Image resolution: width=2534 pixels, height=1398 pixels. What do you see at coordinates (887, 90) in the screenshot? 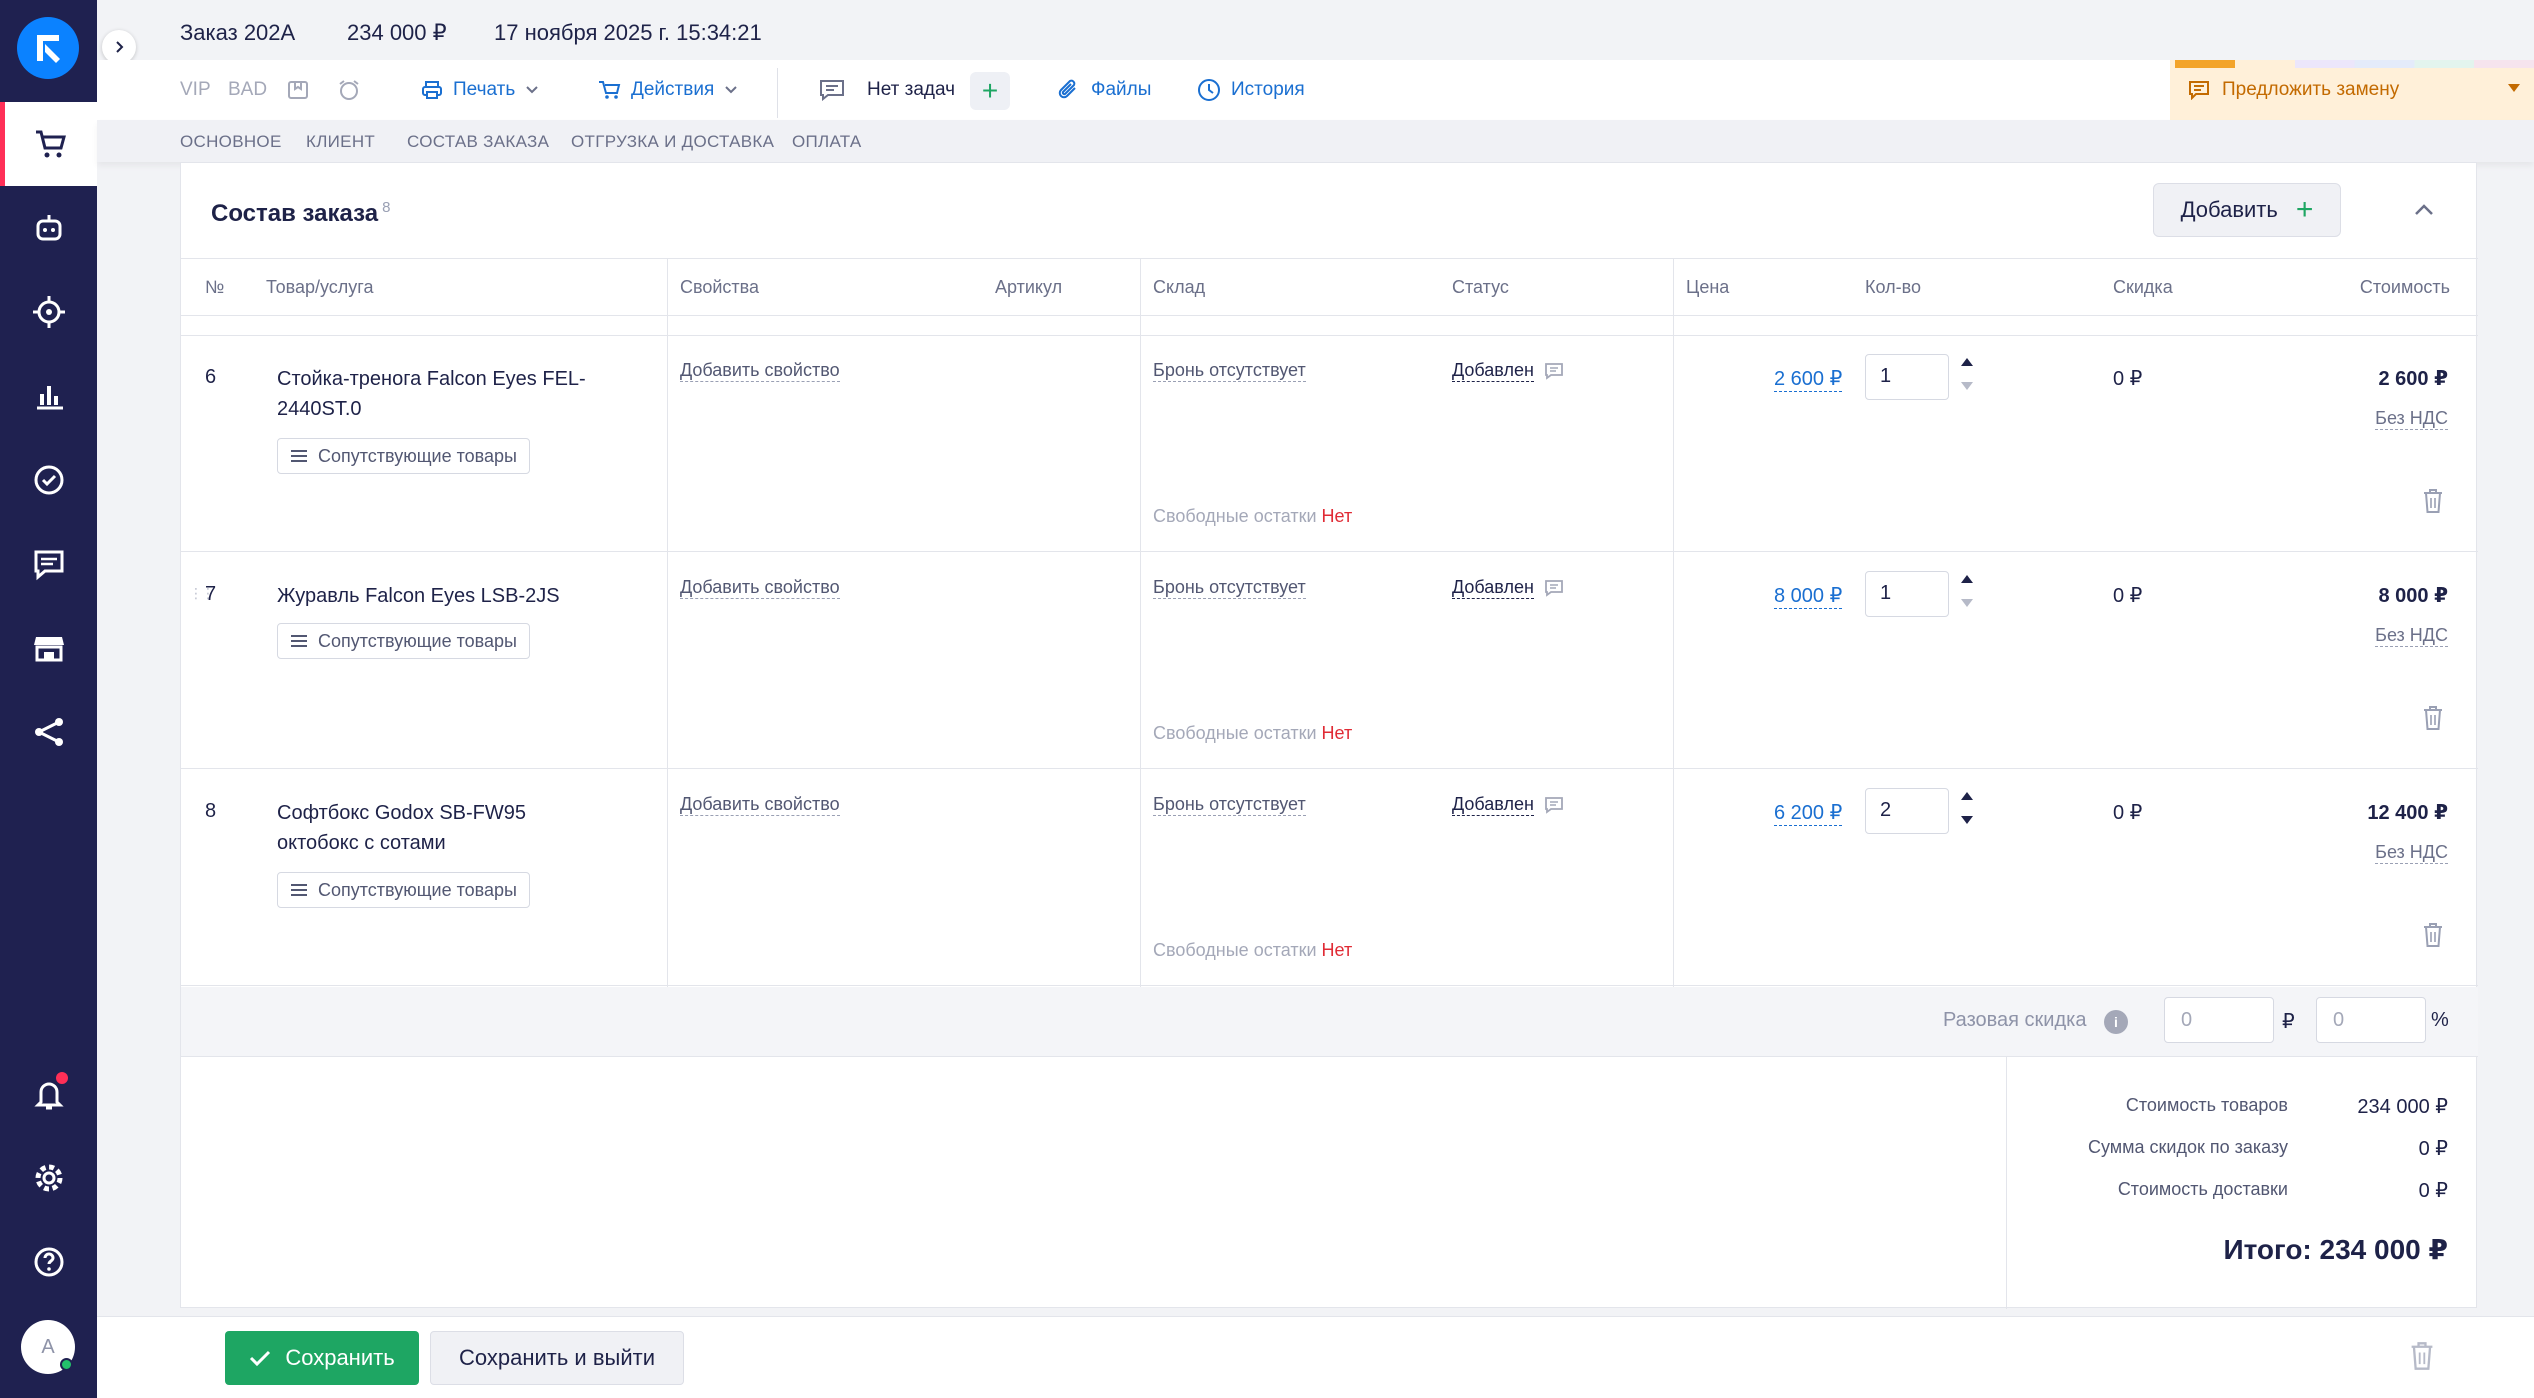
I see `tasks-button: Нет задач` at bounding box center [887, 90].